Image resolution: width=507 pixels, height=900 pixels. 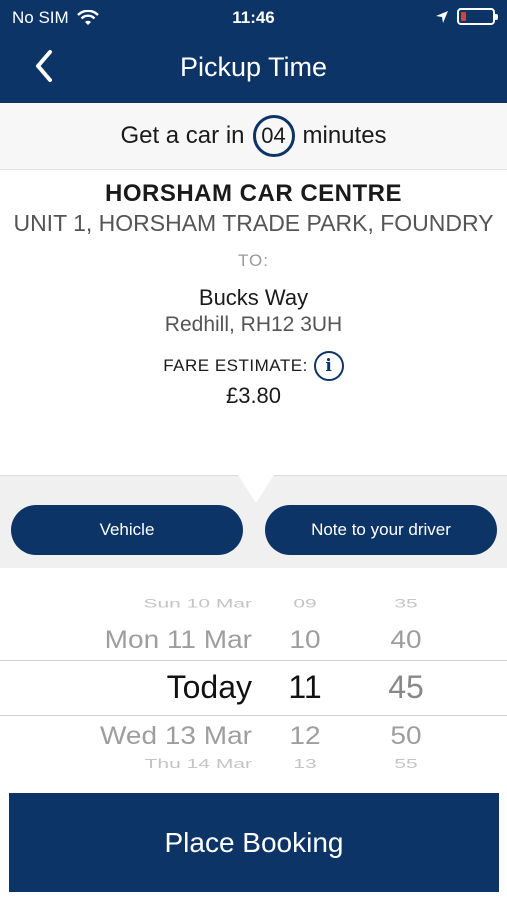 What do you see at coordinates (305, 687) in the screenshot?
I see `picker-hour: 11` at bounding box center [305, 687].